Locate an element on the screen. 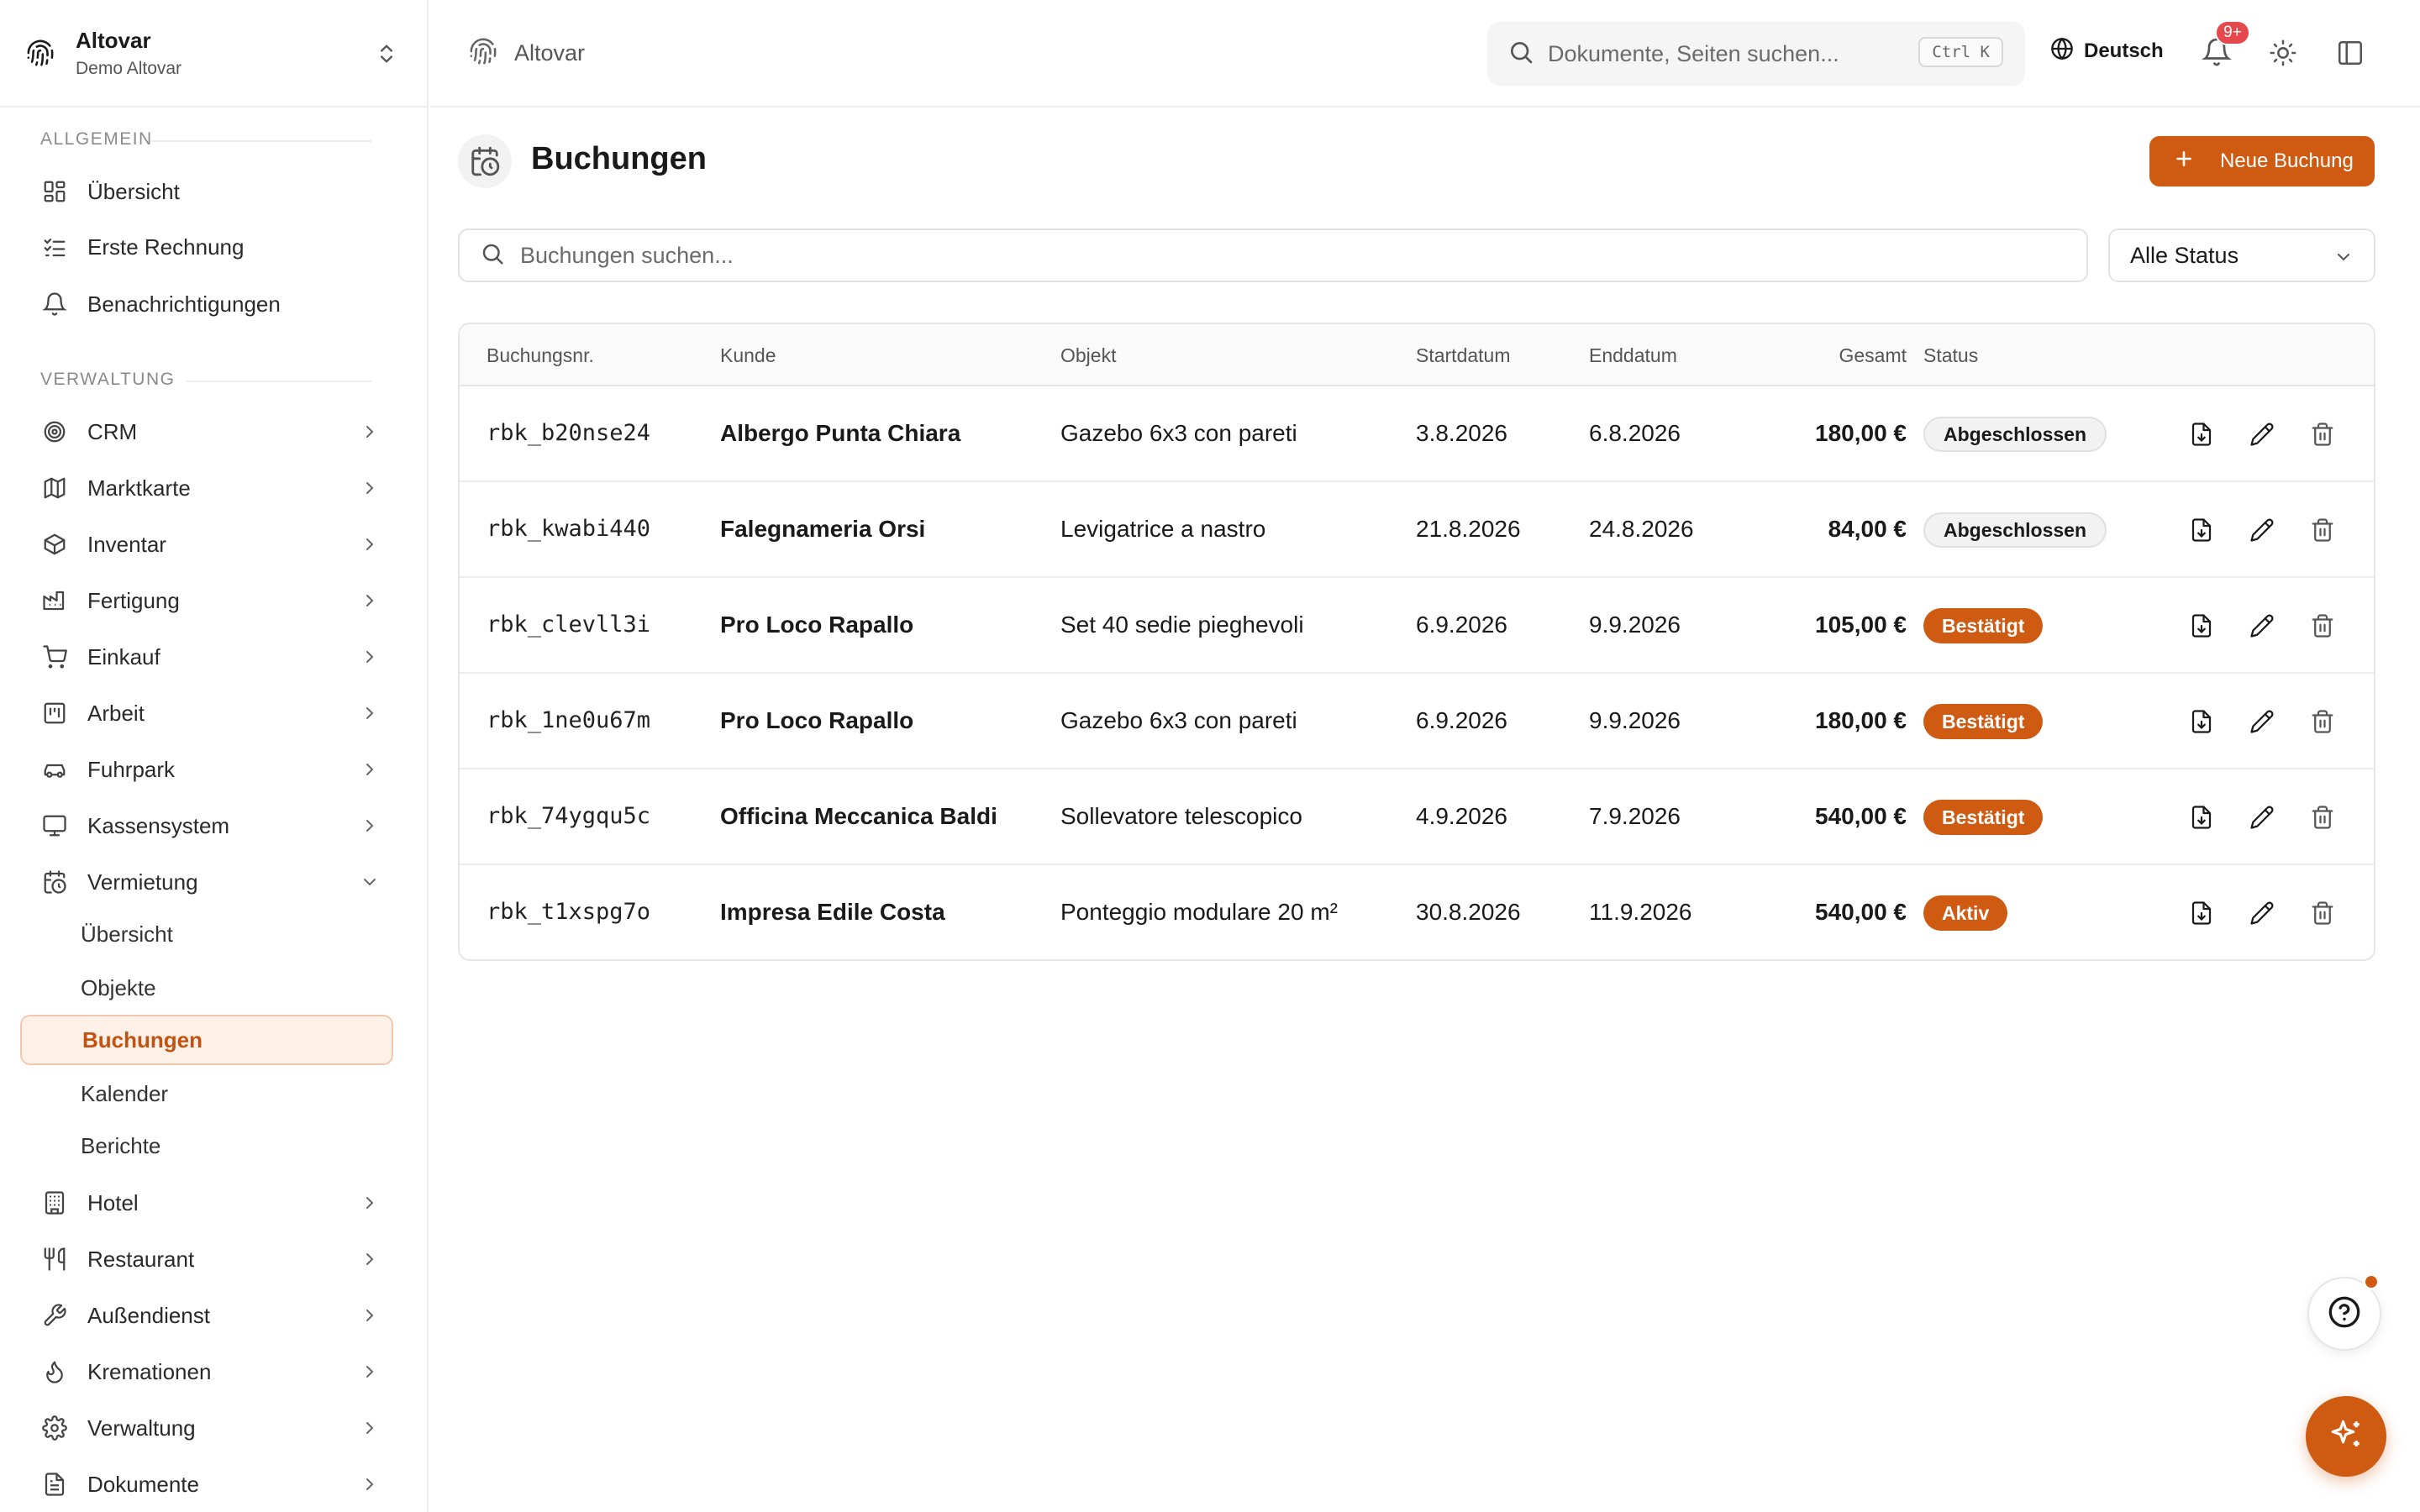 This screenshot has height=1512, width=2420. page-title: Buchungen is located at coordinates (619, 158).